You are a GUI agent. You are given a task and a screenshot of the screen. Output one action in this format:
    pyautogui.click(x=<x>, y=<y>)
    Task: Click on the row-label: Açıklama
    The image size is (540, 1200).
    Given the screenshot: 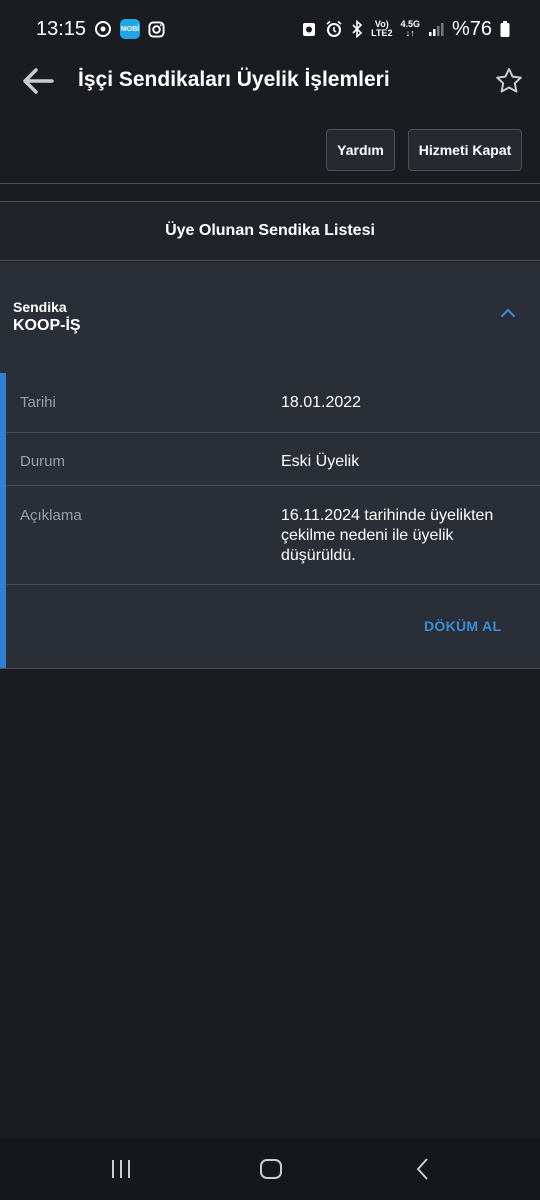 What is the action you would take?
    pyautogui.click(x=51, y=515)
    